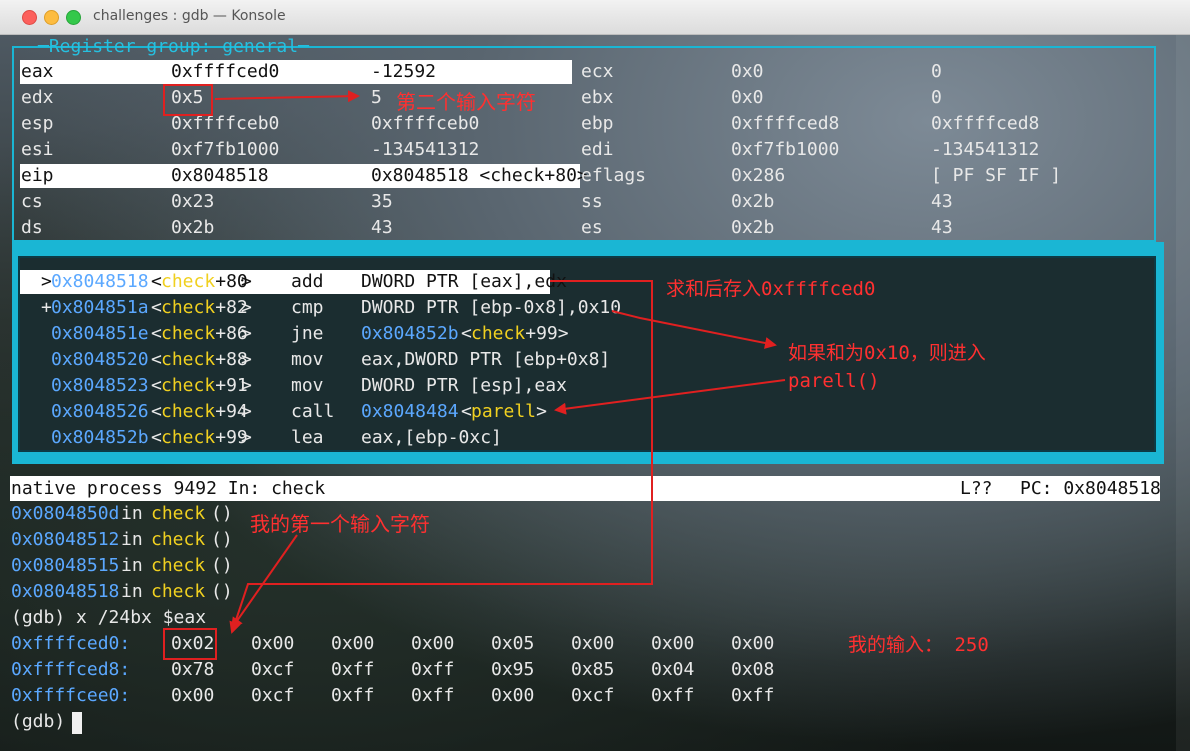 Image resolution: width=1190 pixels, height=751 pixels. I want to click on register-cell: 0x286, so click(758, 175).